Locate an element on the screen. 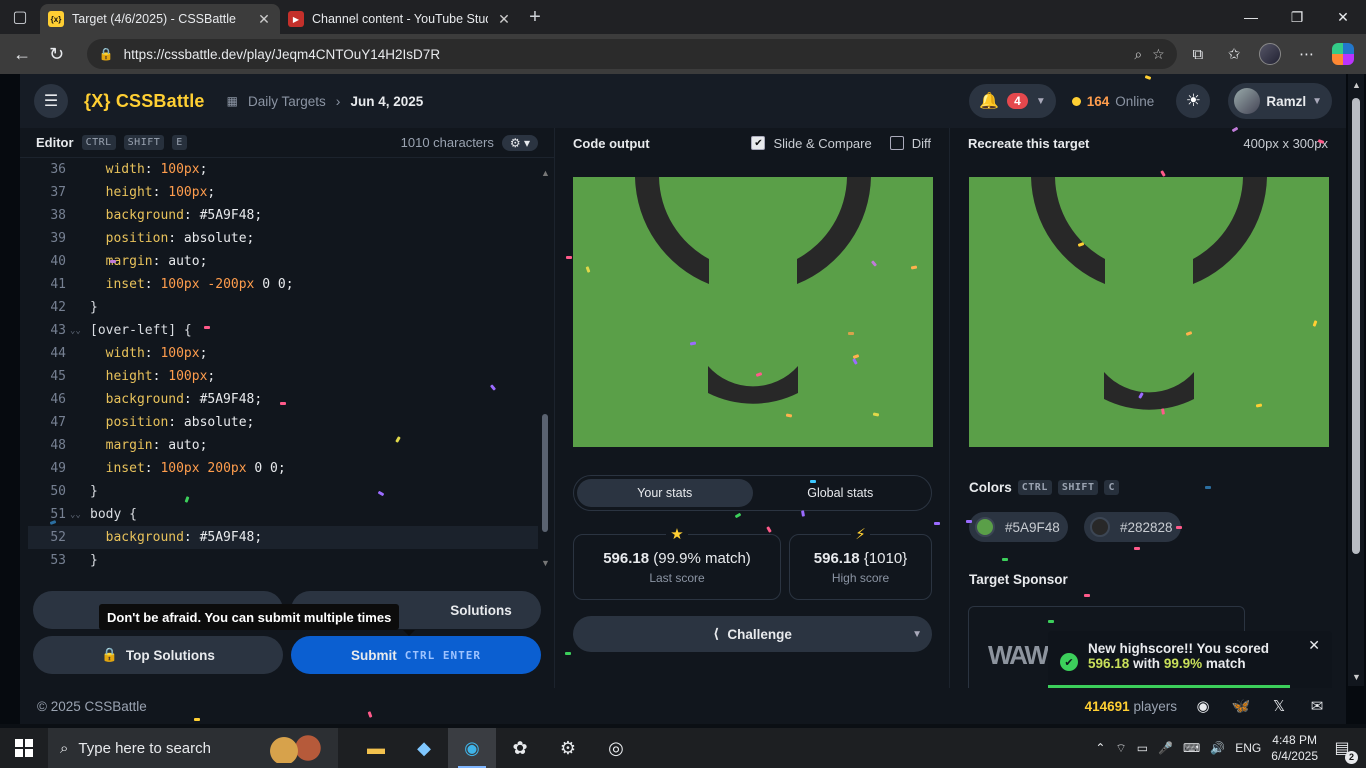 This screenshot has width=1366, height=768. discord-icon: ◉ is located at coordinates (1203, 706).